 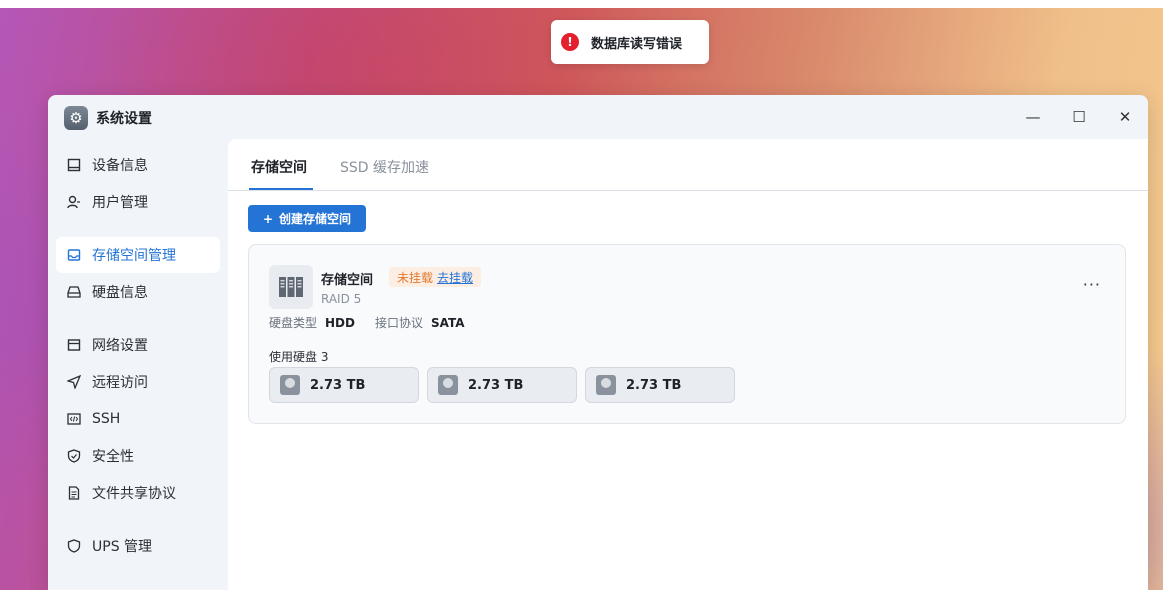 I want to click on mount-status-badge: 未挂载 去挂载, so click(x=435, y=277).